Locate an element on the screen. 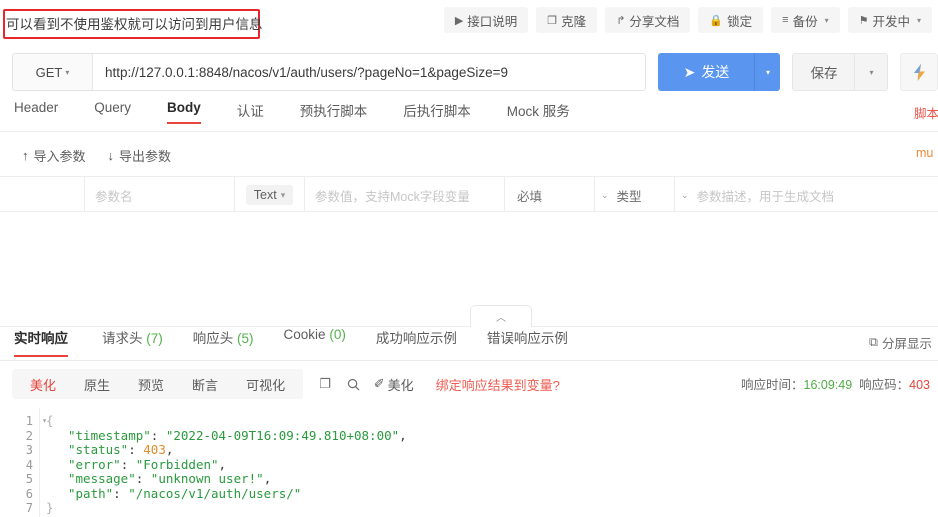 Image resolution: width=938 pixels, height=517 pixels. export-params-button: ↓ 导出参数 is located at coordinates (140, 155).